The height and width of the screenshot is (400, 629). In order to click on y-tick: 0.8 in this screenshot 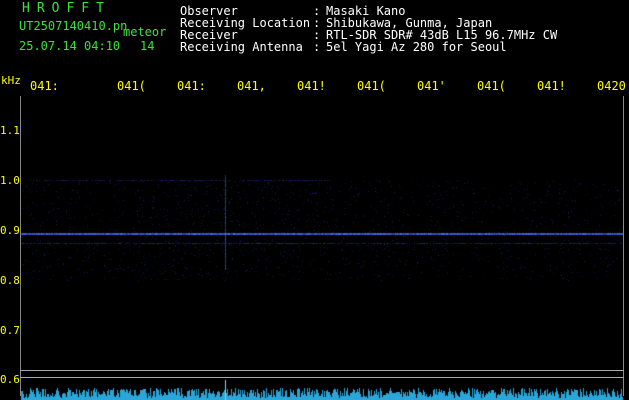, I will do `click(10, 280)`.